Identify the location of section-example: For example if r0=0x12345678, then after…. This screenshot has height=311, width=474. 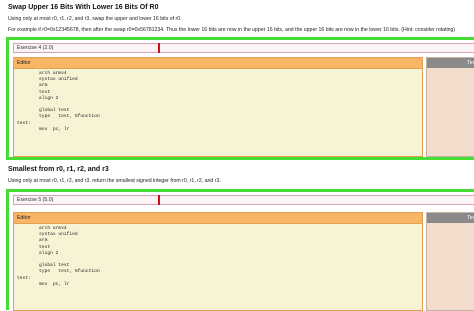
(232, 30).